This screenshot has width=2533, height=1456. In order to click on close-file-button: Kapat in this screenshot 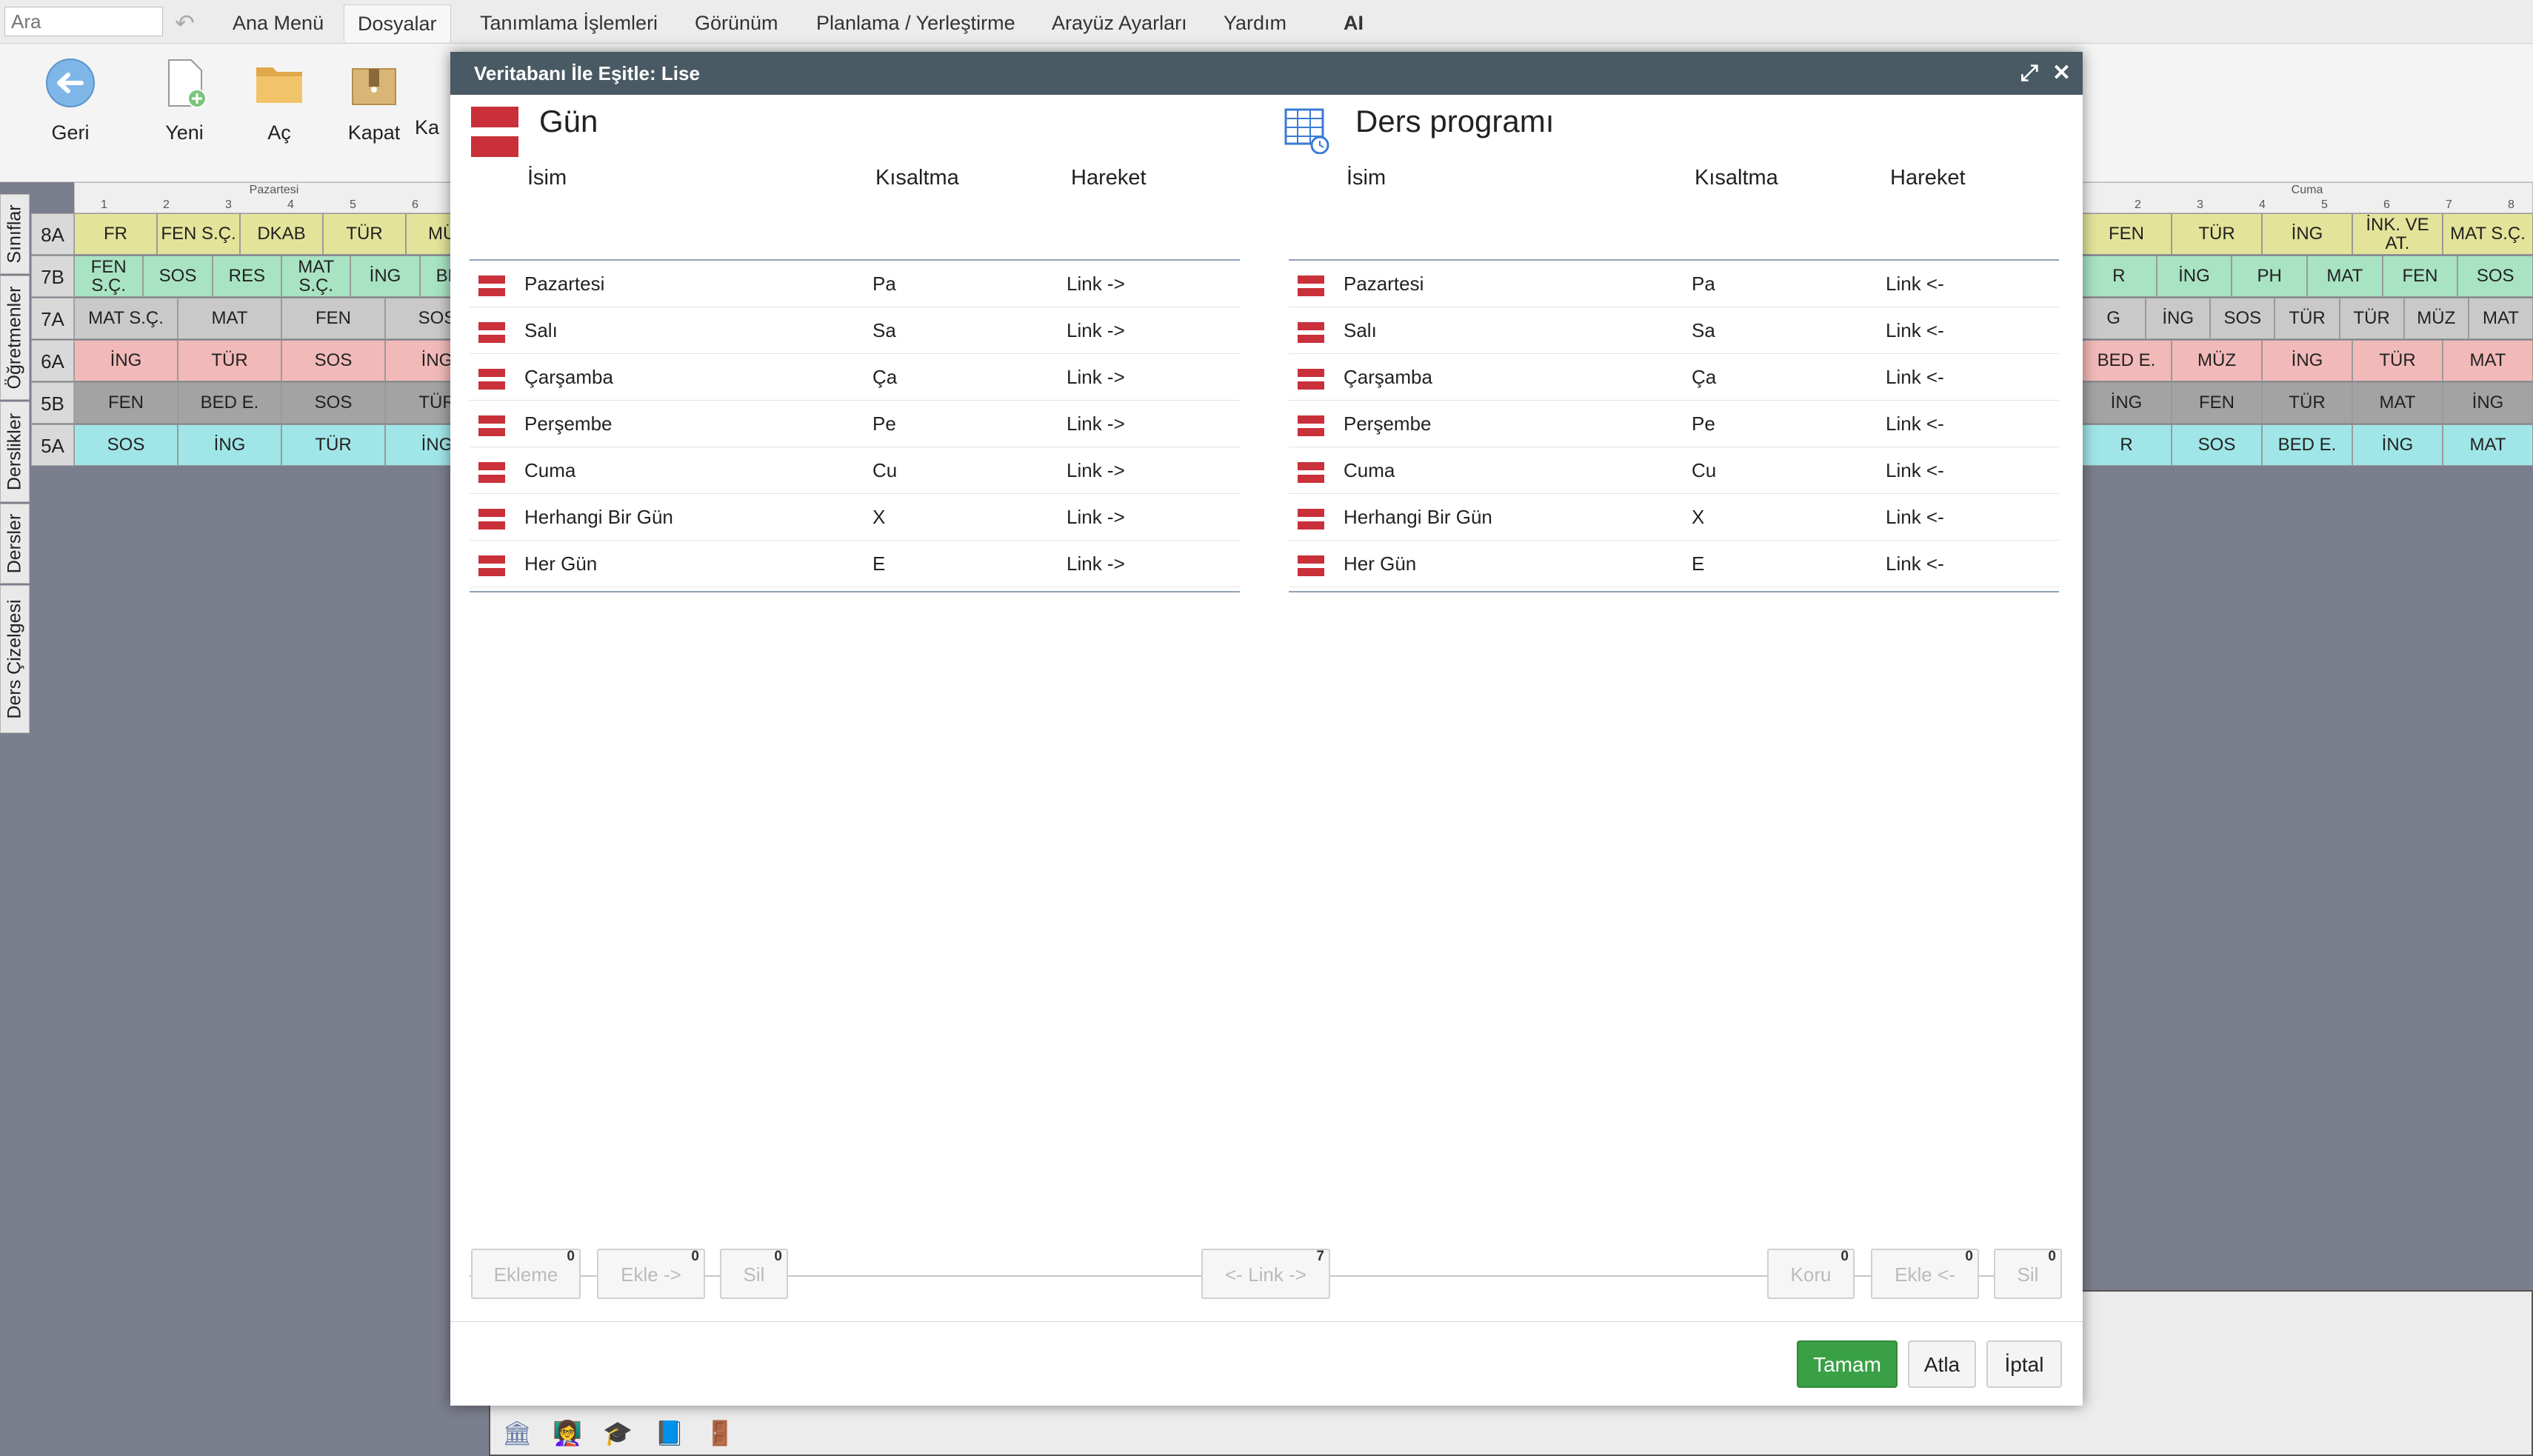, I will do `click(374, 100)`.